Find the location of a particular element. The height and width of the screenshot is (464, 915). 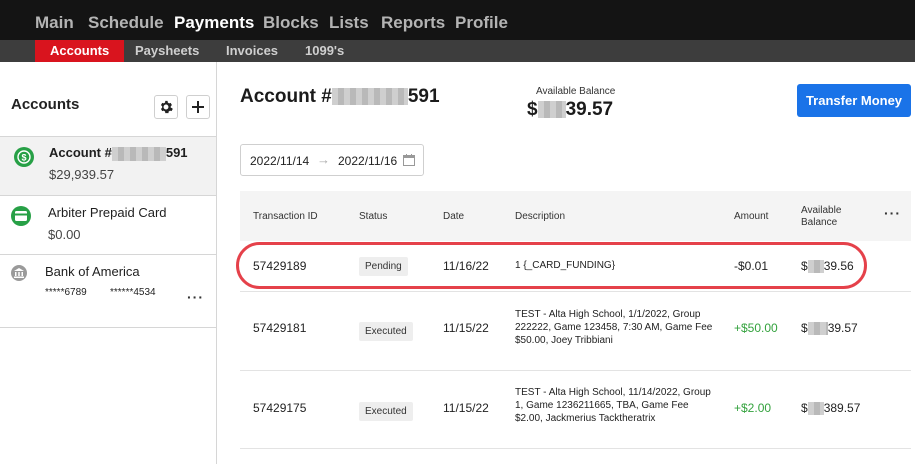

dollar-circle-icon: $ is located at coordinates (24, 157).